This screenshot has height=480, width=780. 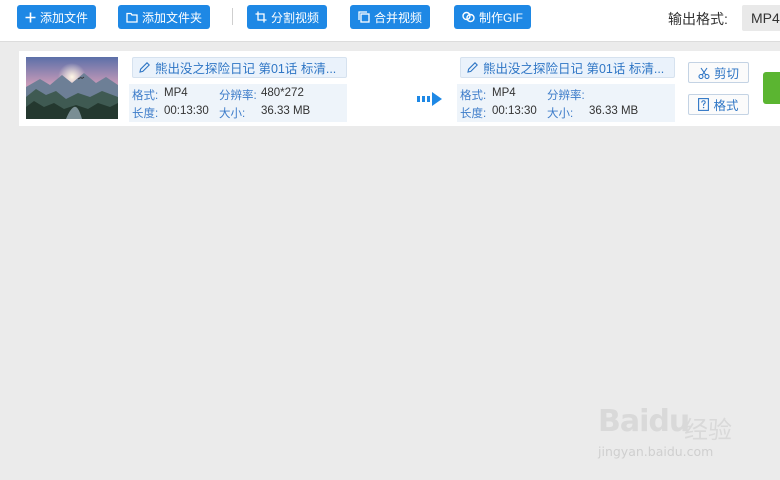 What do you see at coordinates (232, 114) in the screenshot?
I see `source-size-label: 大小:` at bounding box center [232, 114].